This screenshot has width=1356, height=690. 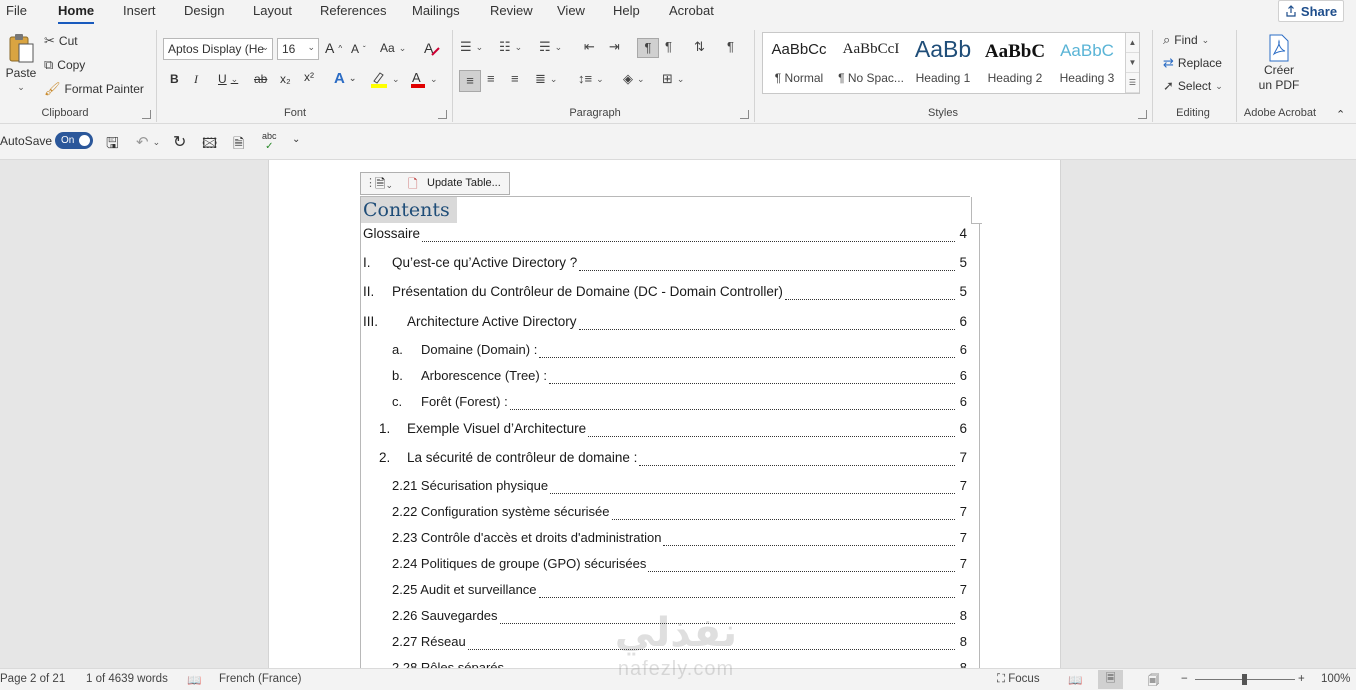 I want to click on toc-menu-icon: 🗎⌄, so click(x=384, y=186).